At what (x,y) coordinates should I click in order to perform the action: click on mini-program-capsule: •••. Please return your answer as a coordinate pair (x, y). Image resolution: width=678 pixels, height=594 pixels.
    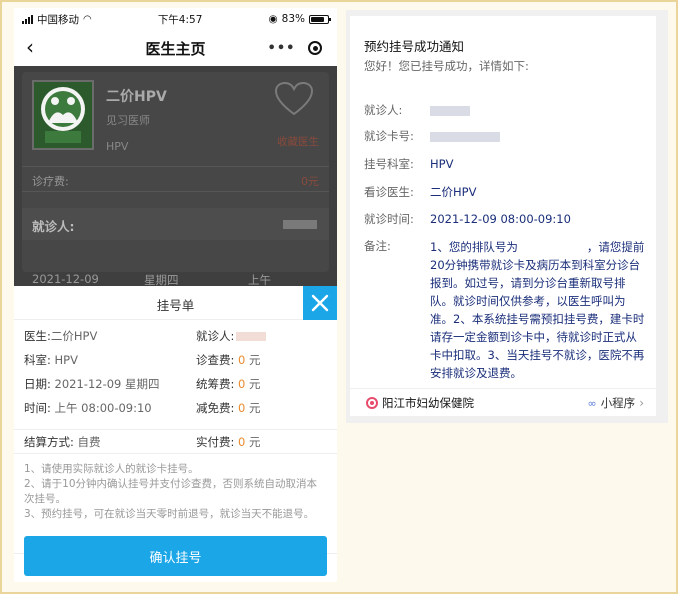
    Looking at the image, I should click on (295, 48).